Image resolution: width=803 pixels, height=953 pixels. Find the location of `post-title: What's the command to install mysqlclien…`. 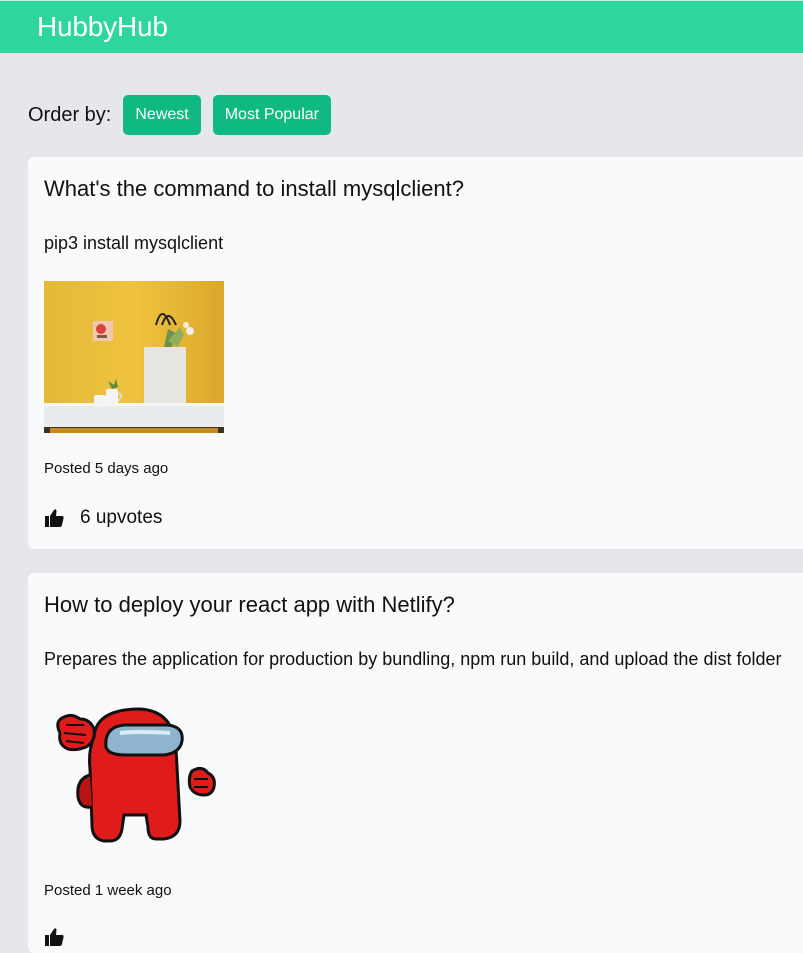

post-title: What's the command to install mysqlclien… is located at coordinates (254, 189).